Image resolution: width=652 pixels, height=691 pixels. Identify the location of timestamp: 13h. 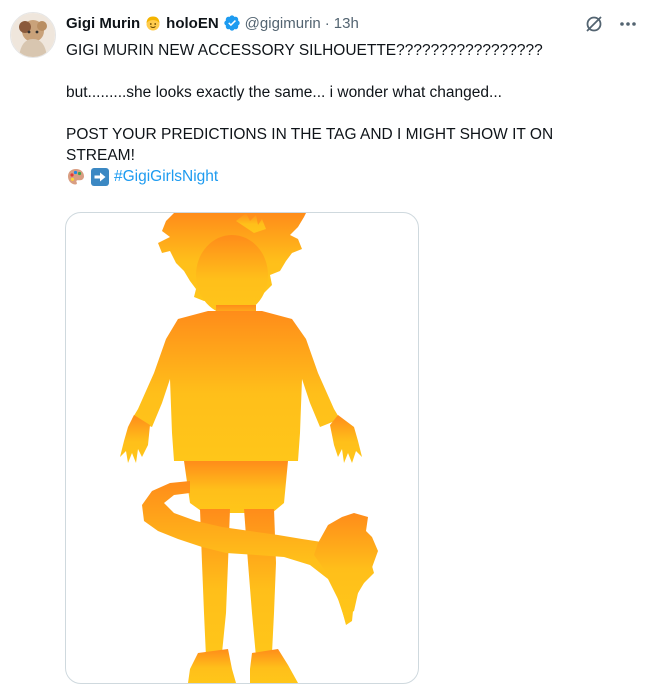
(346, 23).